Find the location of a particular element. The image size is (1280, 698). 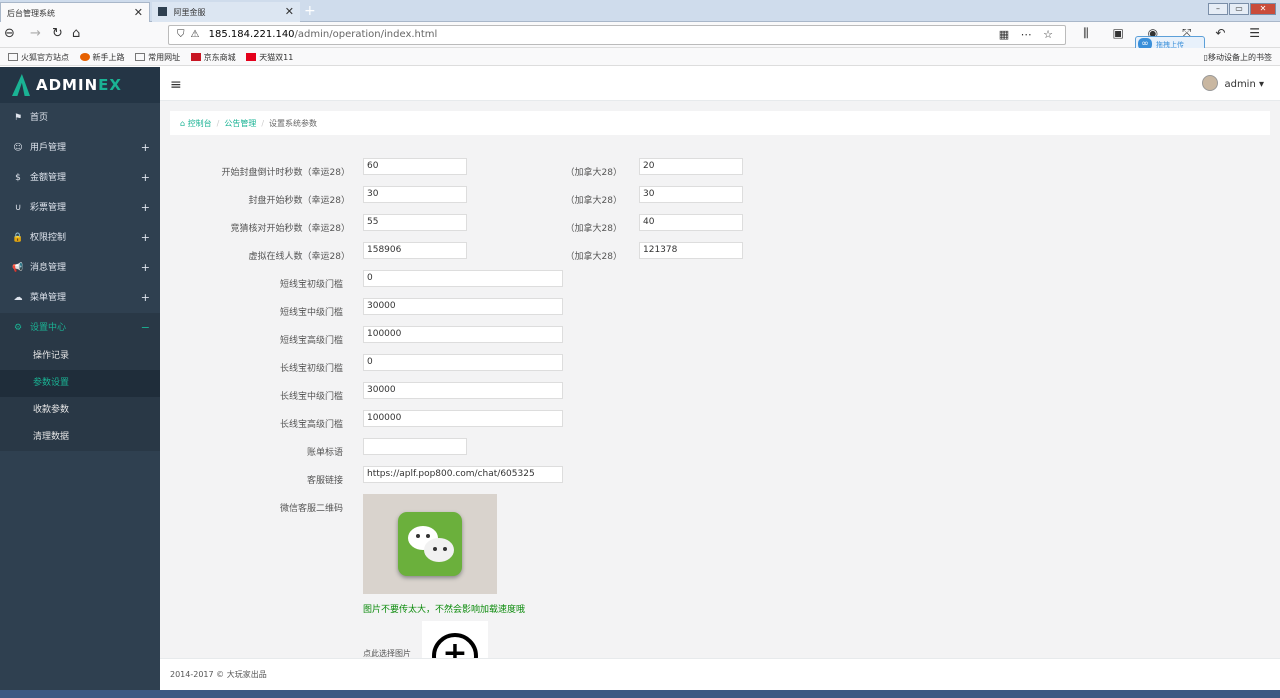

reload-icon: ↻ is located at coordinates (57, 33).